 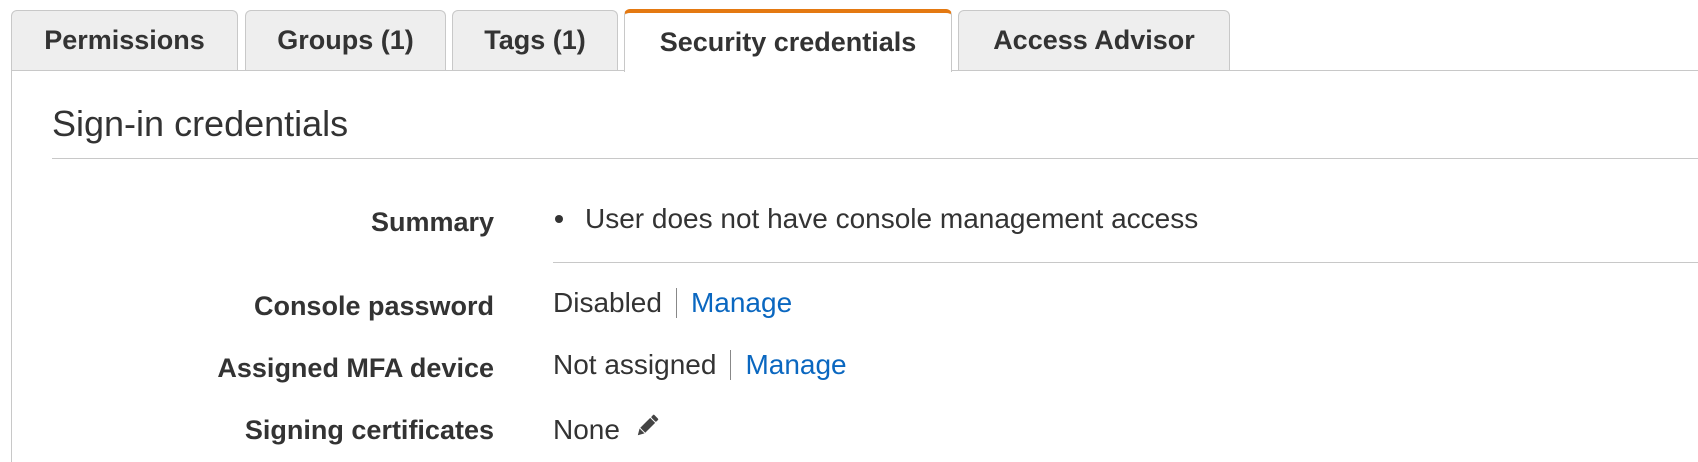 I want to click on manage-console-password-link: Manage, so click(x=741, y=303).